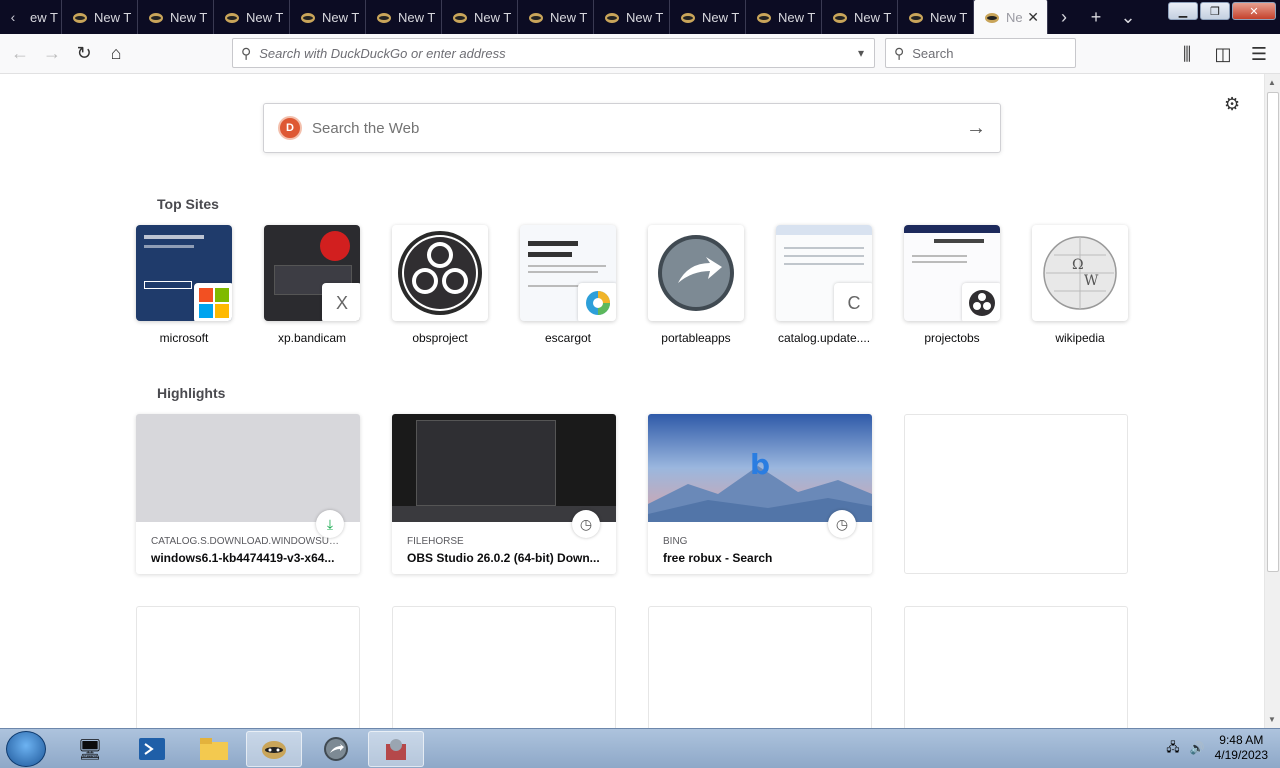  Describe the element at coordinates (1183, 11) in the screenshot. I see `minimize-button: ▁` at that location.